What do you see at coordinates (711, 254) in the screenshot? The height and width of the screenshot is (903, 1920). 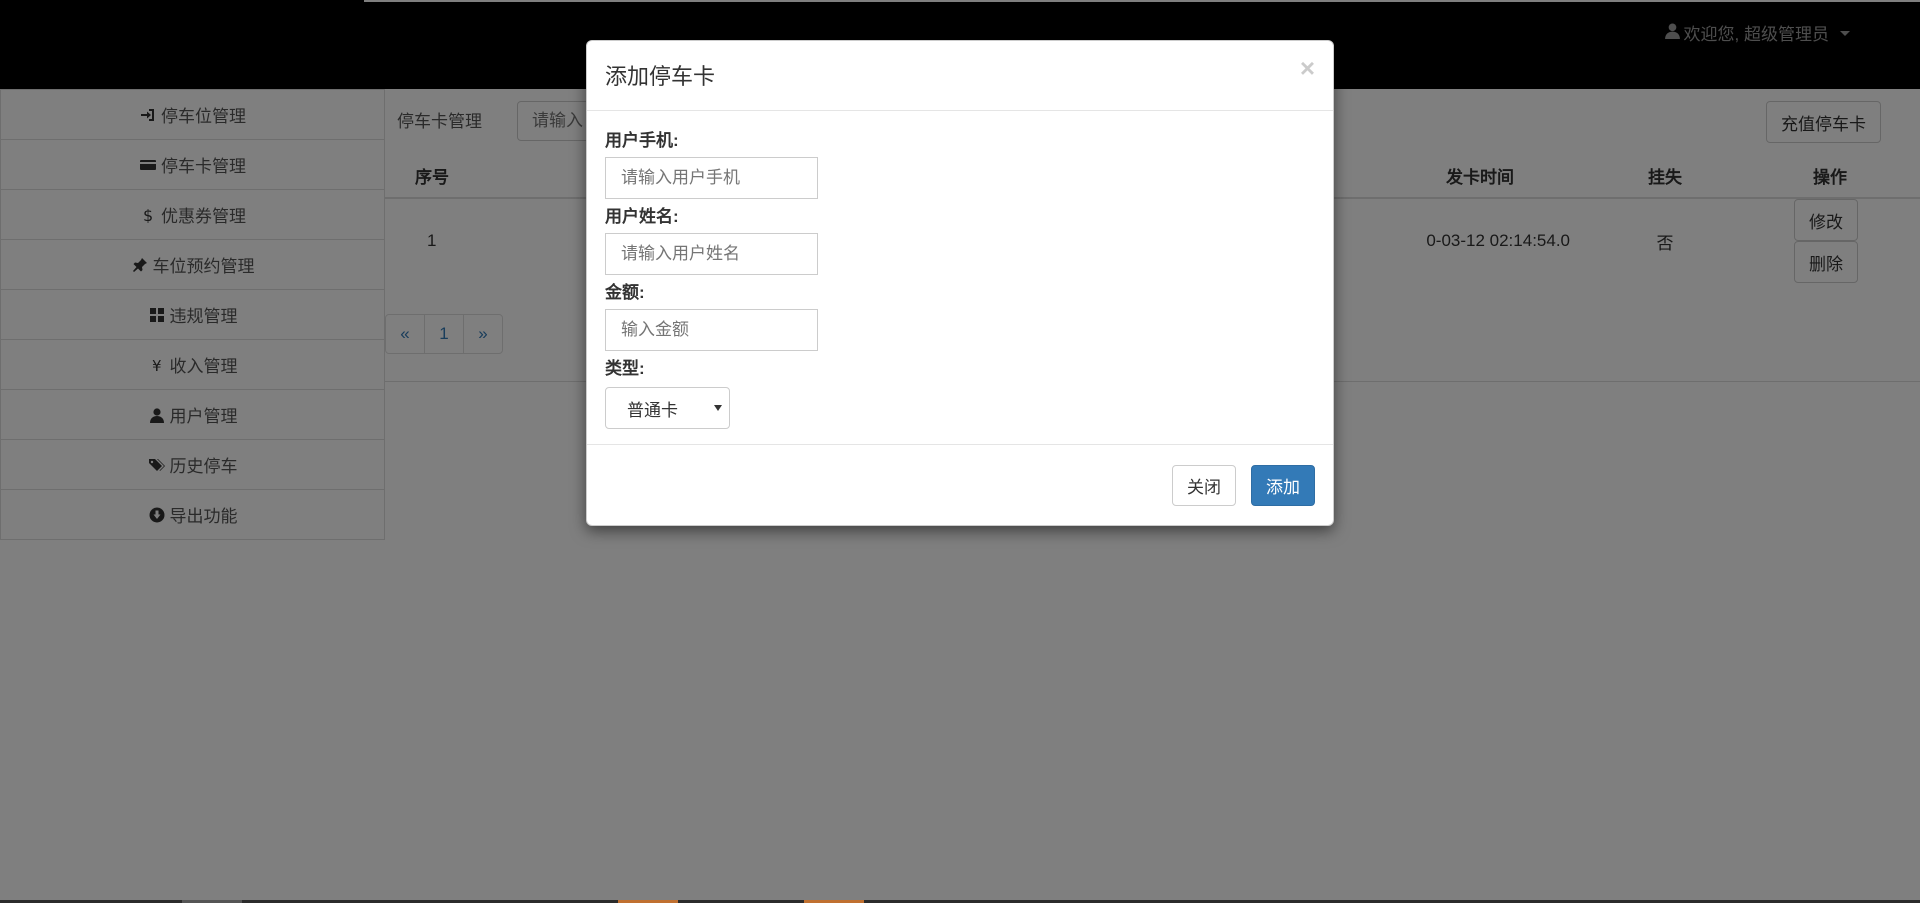 I see `name-input` at bounding box center [711, 254].